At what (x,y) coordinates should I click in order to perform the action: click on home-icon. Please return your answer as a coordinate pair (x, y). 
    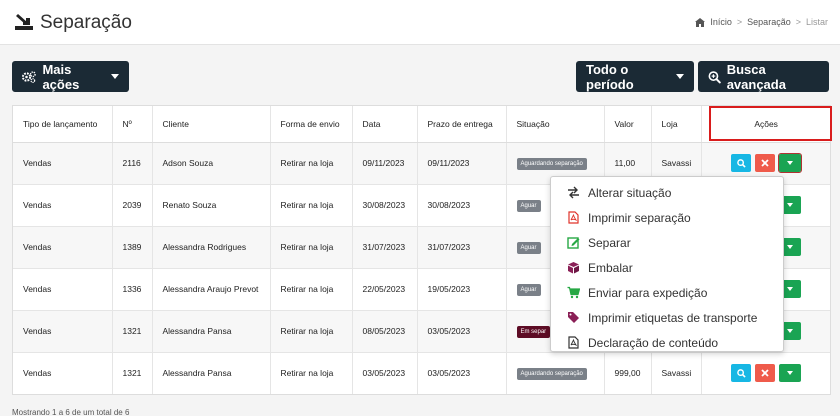
    Looking at the image, I should click on (700, 22).